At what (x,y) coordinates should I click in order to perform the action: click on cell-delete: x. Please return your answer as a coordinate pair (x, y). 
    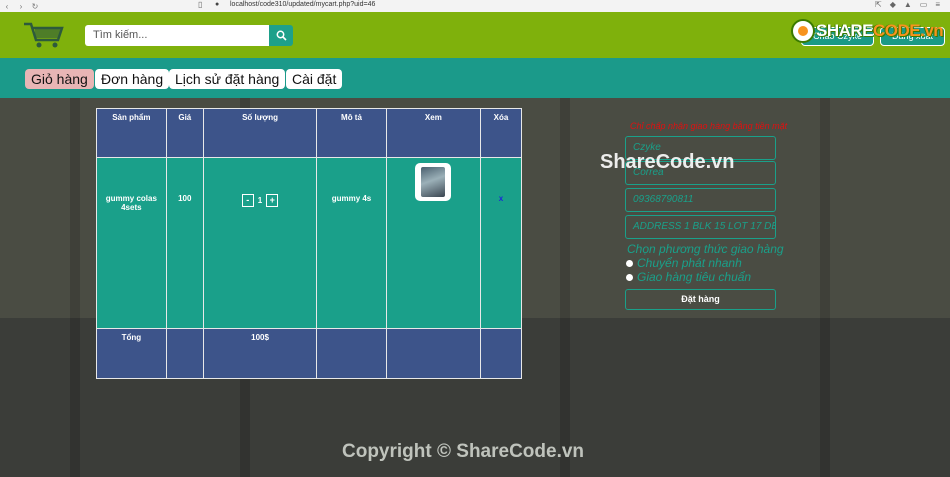
    Looking at the image, I should click on (501, 243).